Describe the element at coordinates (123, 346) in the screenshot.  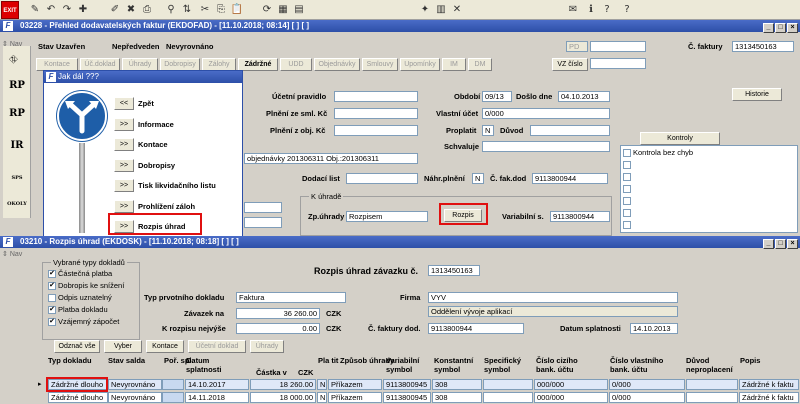
I see `action-button-1: Vyber` at that location.